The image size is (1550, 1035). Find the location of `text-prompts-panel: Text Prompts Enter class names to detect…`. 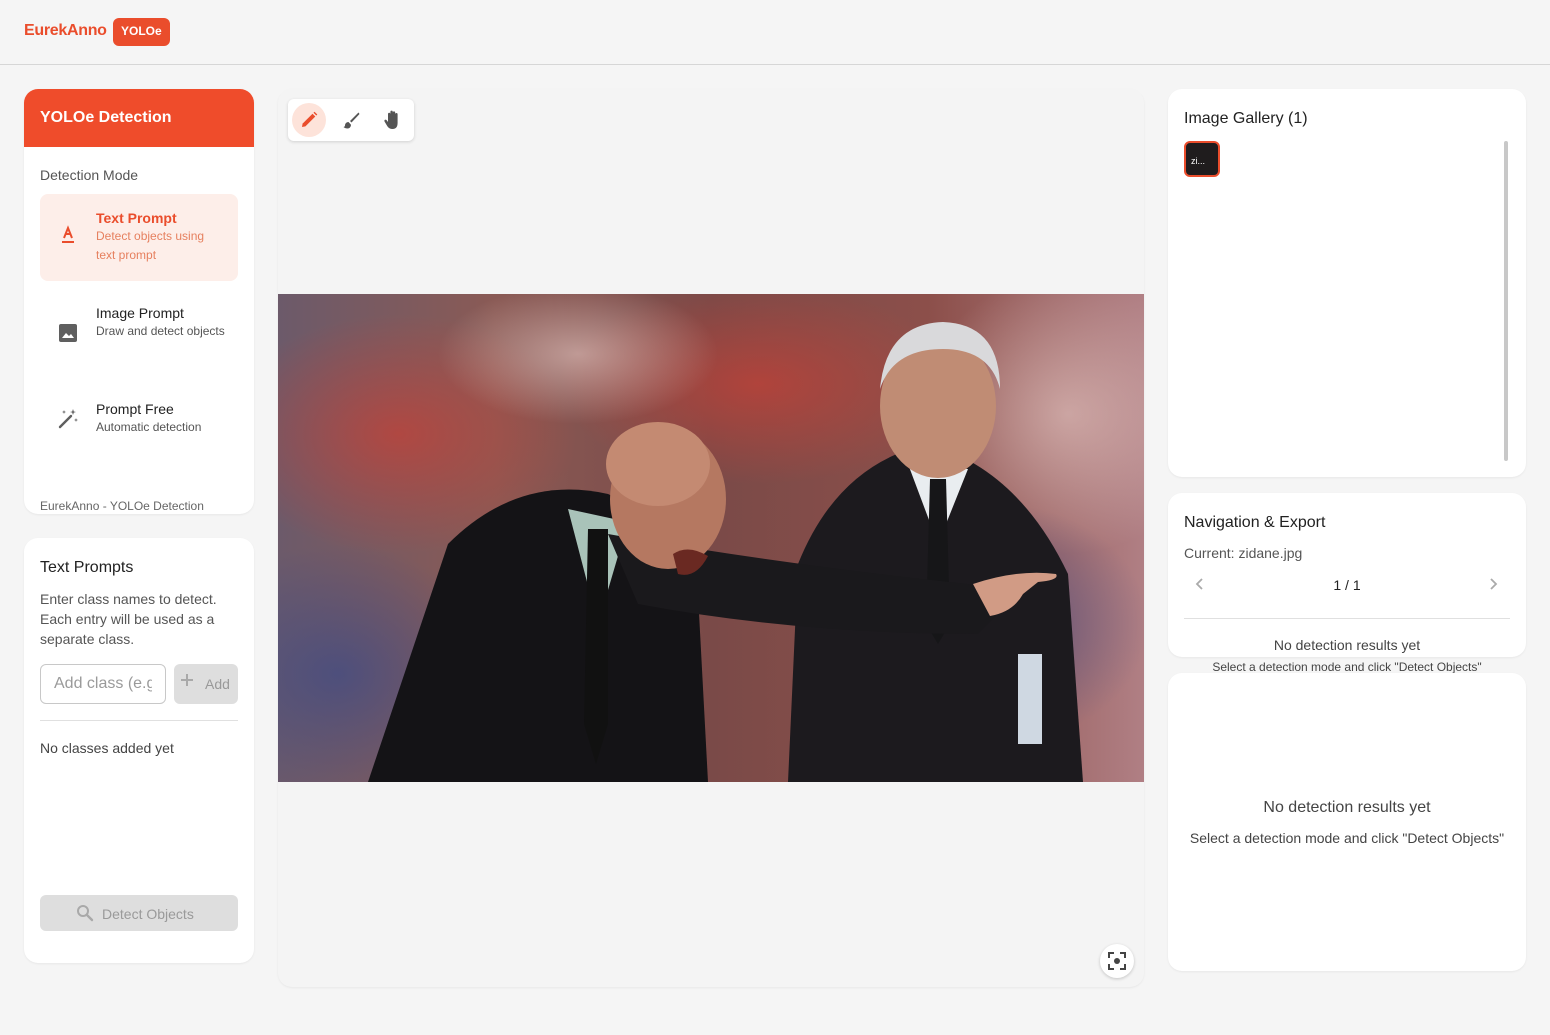

text-prompts-panel: Text Prompts Enter class names to detect… is located at coordinates (139, 750).